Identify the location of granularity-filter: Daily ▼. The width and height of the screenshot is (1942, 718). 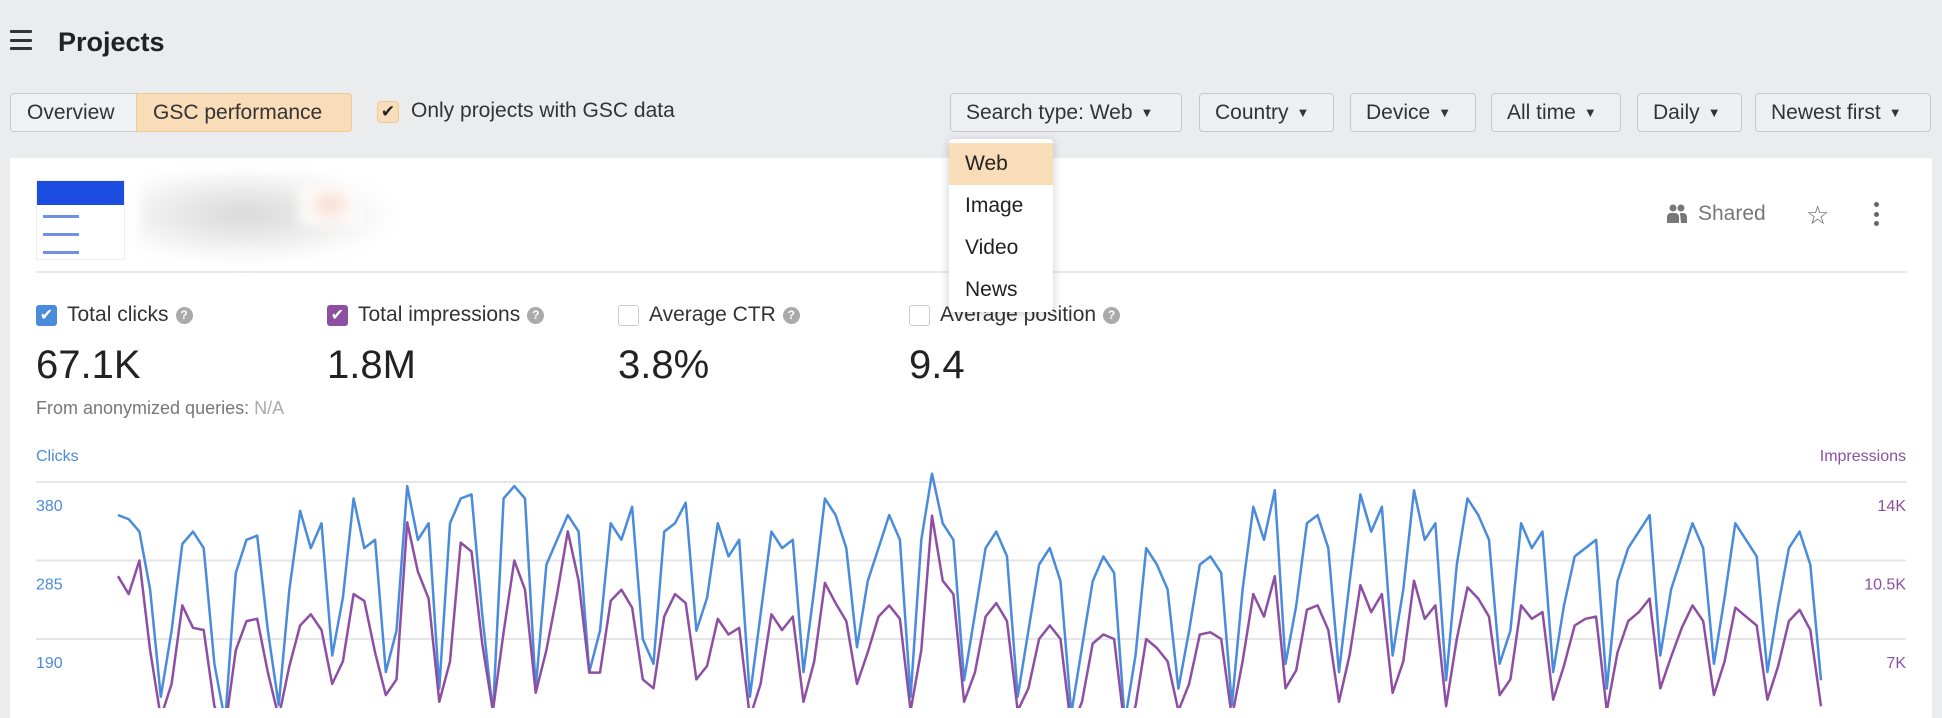
(1689, 112).